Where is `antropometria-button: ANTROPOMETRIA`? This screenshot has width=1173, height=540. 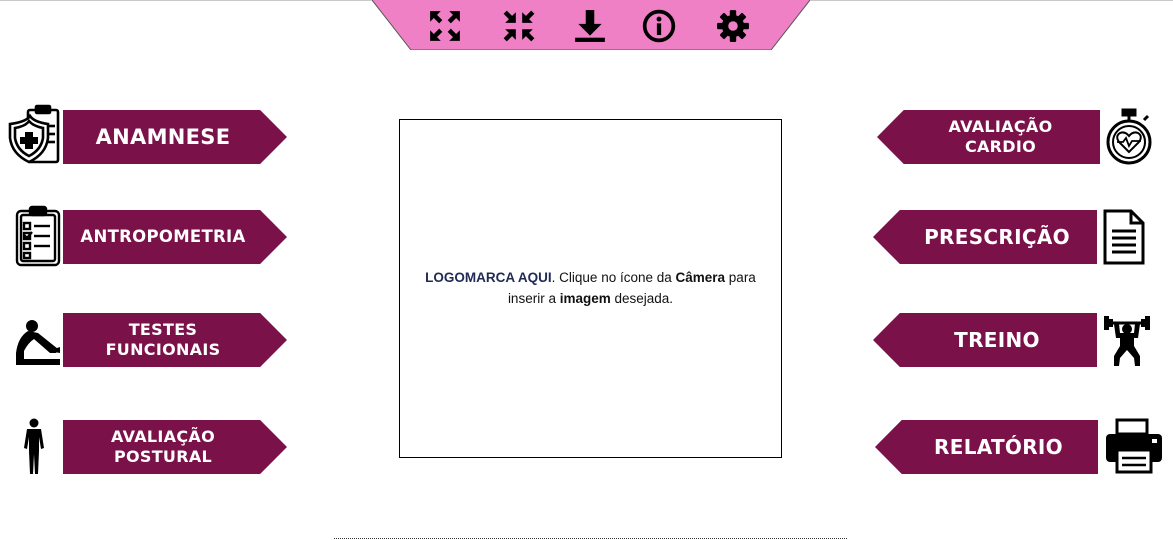 antropometria-button: ANTROPOMETRIA is located at coordinates (175, 237).